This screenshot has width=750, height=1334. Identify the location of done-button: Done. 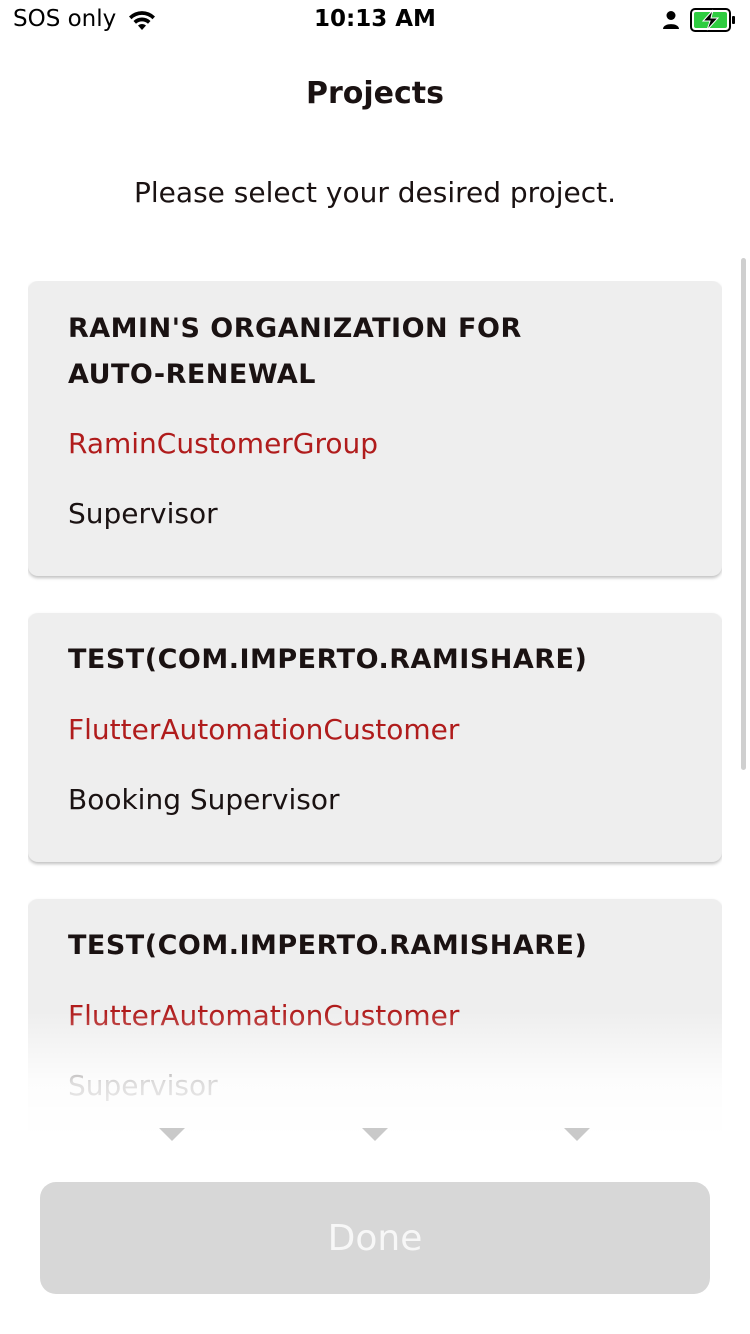
(375, 1238).